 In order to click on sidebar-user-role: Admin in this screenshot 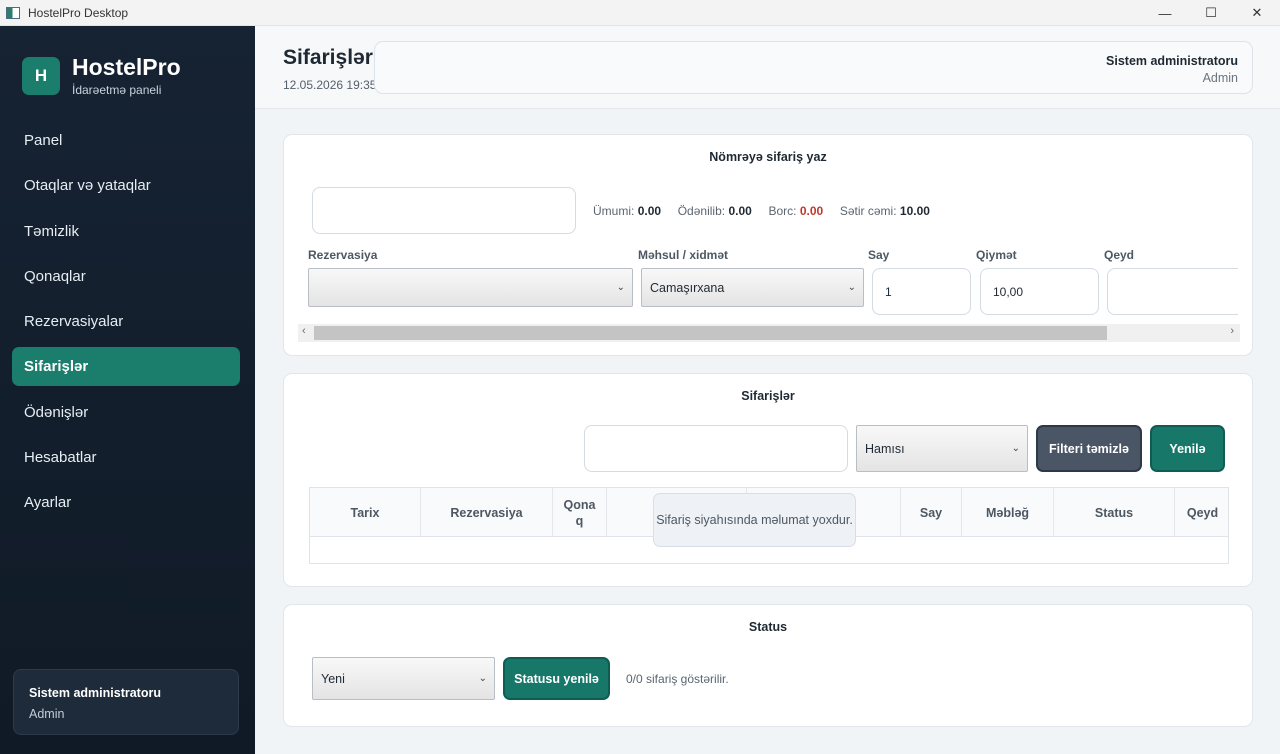, I will do `click(47, 714)`.